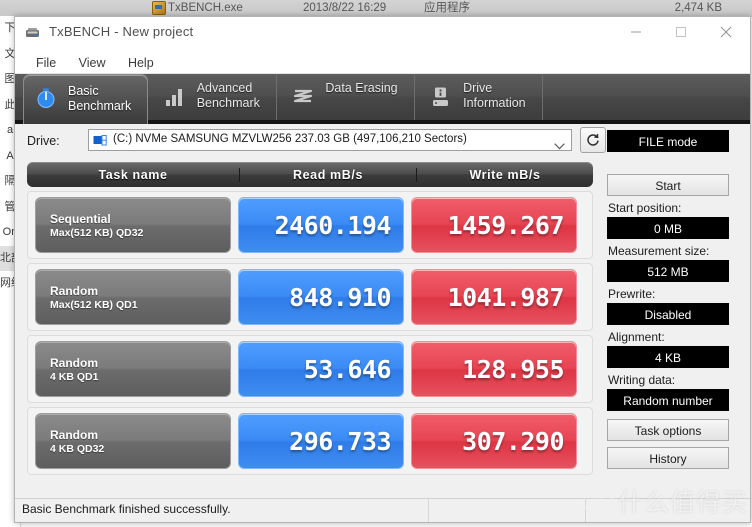  Describe the element at coordinates (321, 225) in the screenshot. I see `read-value: 2460.194` at that location.